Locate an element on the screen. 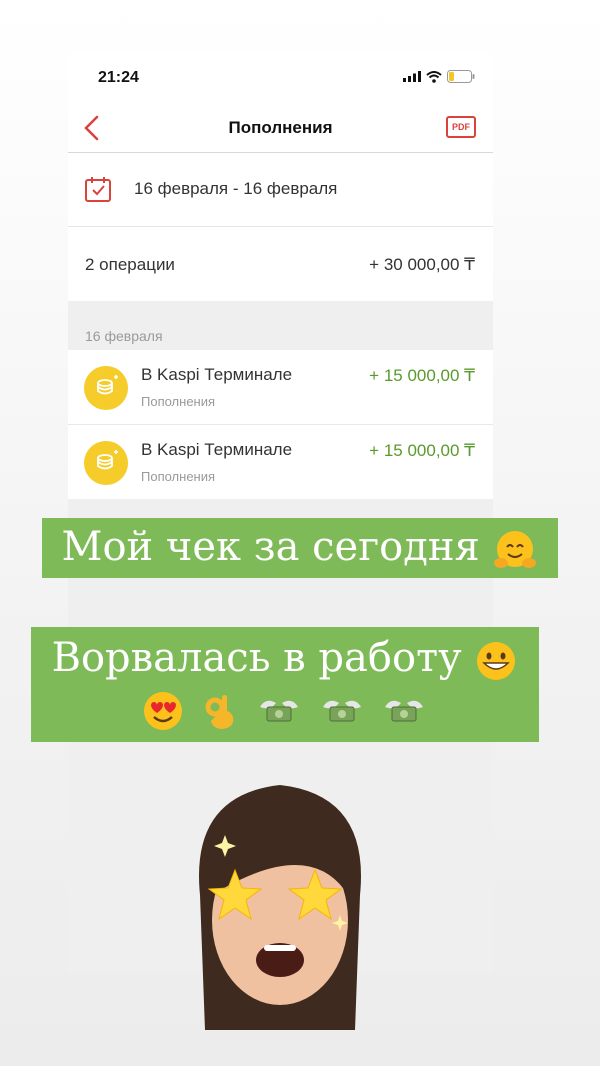  grinning-face-icon is located at coordinates (496, 661).